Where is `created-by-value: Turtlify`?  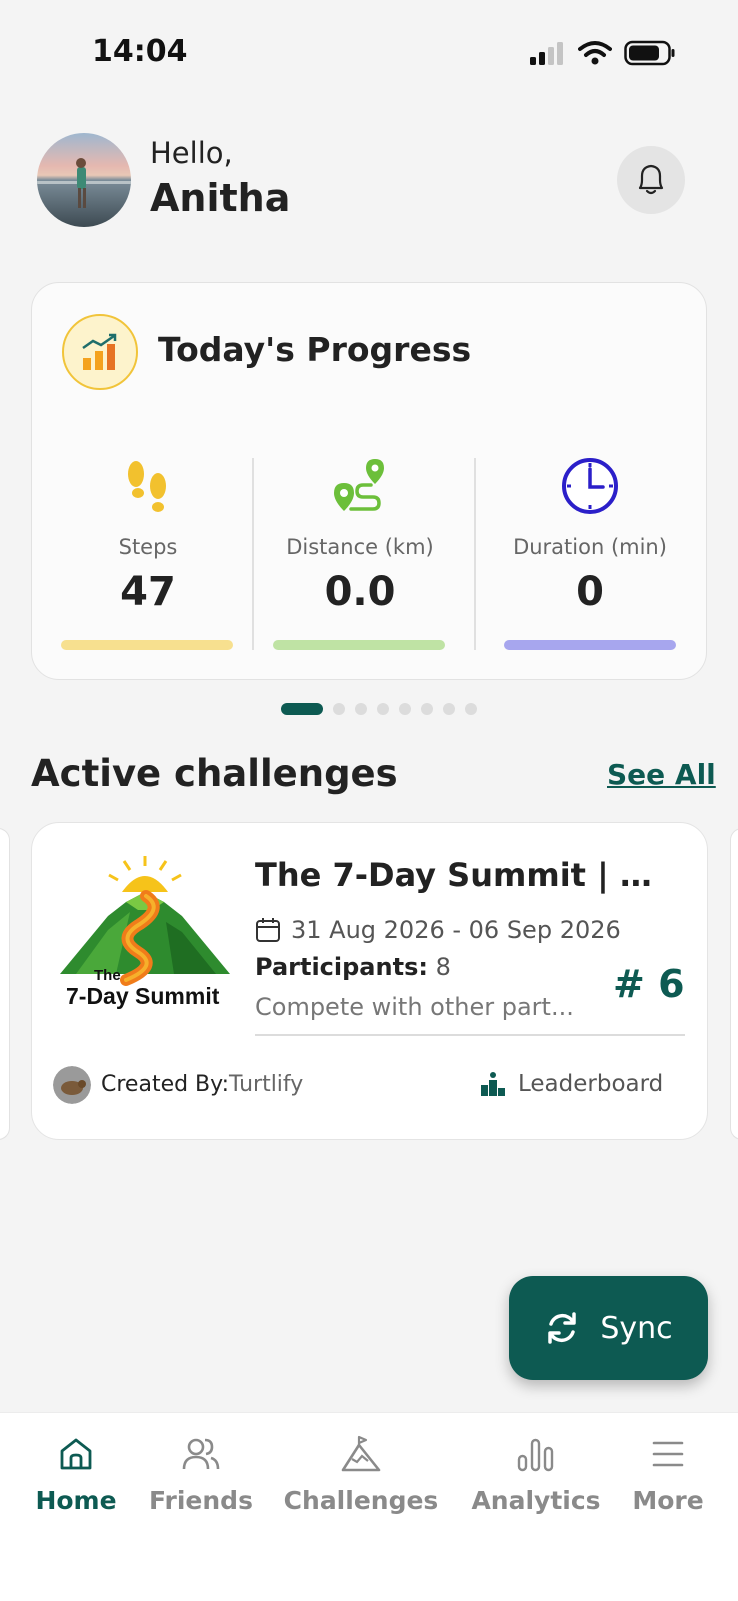 created-by-value: Turtlify is located at coordinates (266, 1084).